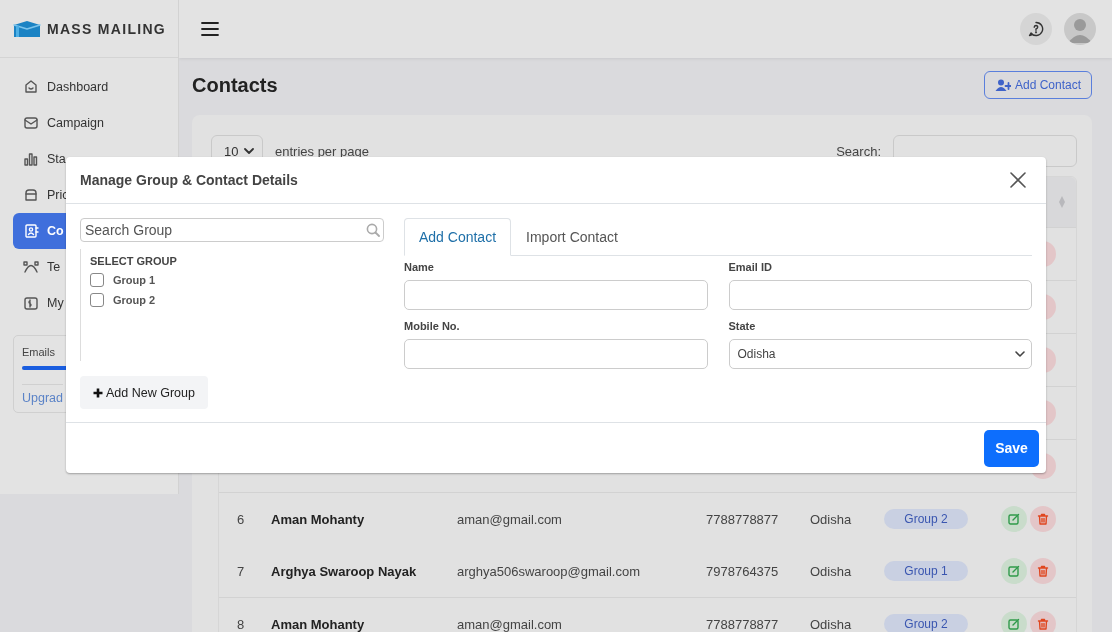  Describe the element at coordinates (742, 326) in the screenshot. I see `field-label: State` at that location.